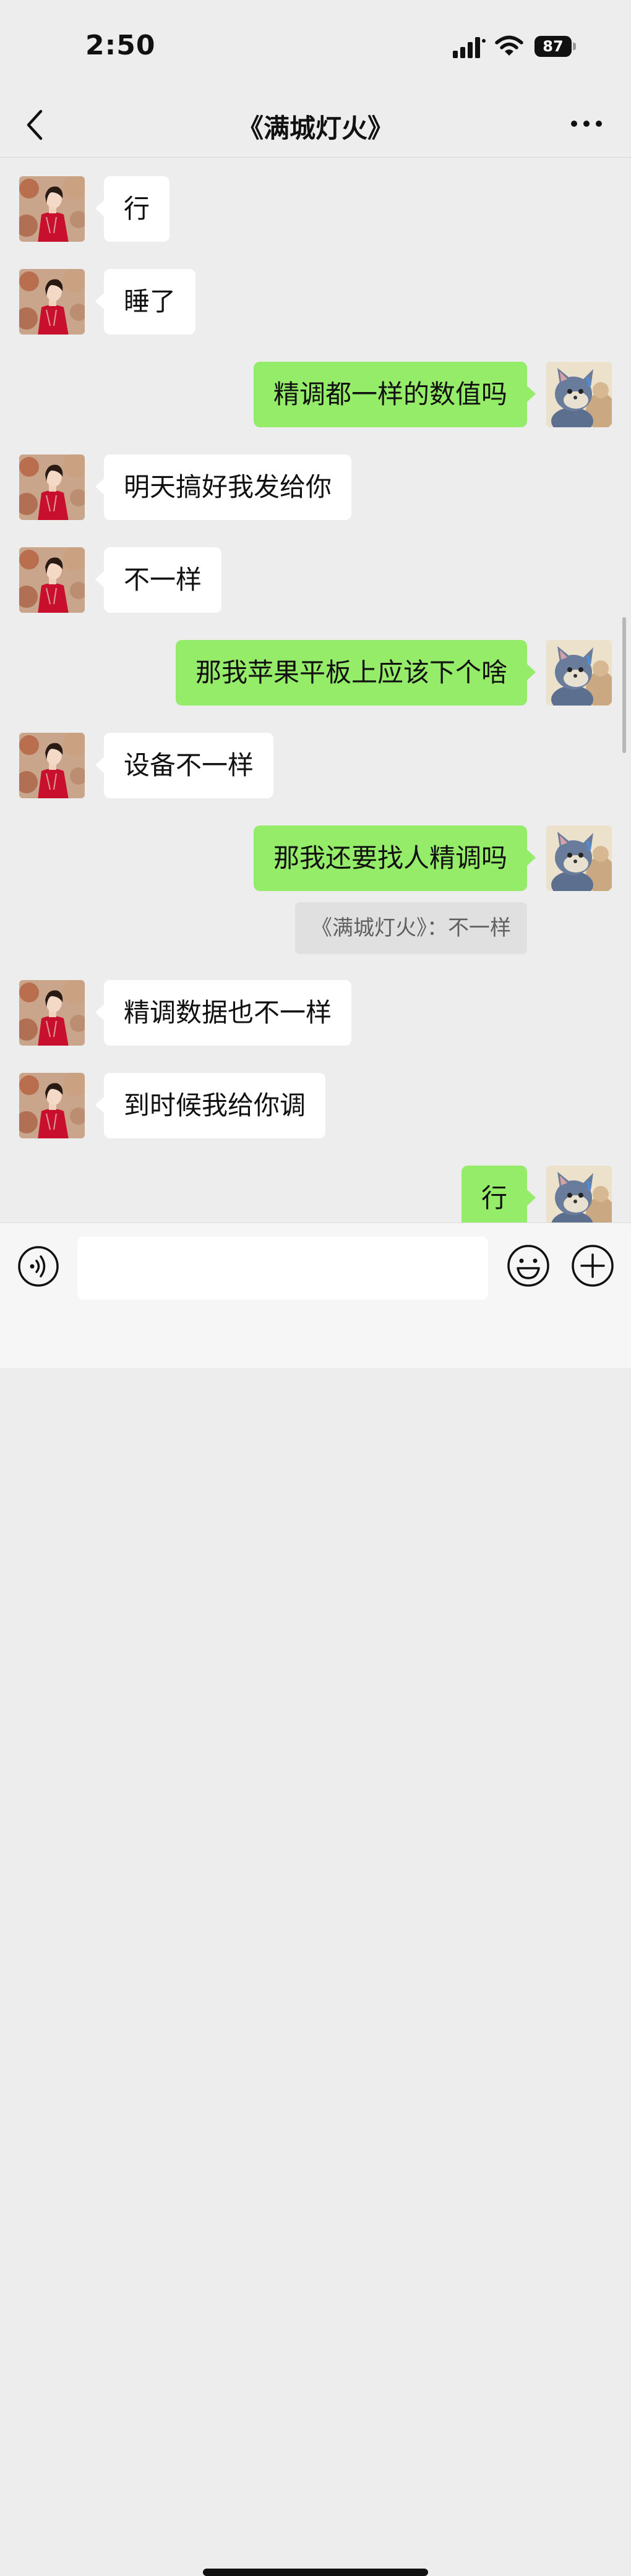  Describe the element at coordinates (509, 45) in the screenshot. I see `wifi-icon` at that location.